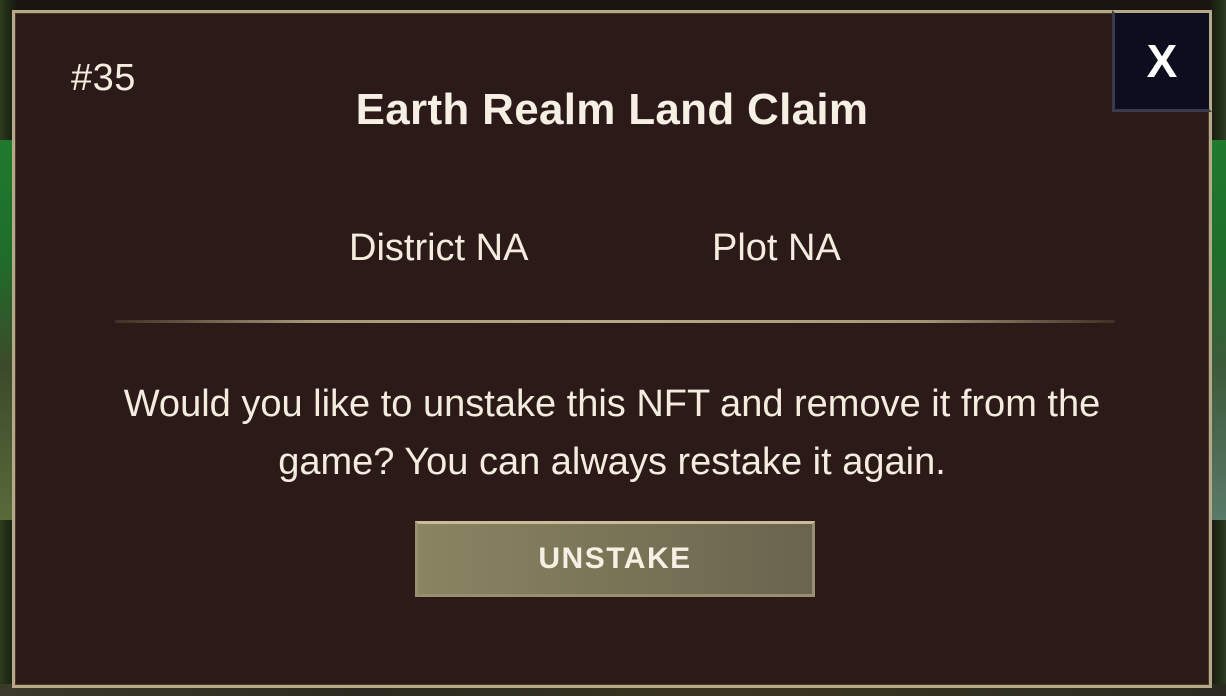  I want to click on district-label: District NA, so click(439, 248).